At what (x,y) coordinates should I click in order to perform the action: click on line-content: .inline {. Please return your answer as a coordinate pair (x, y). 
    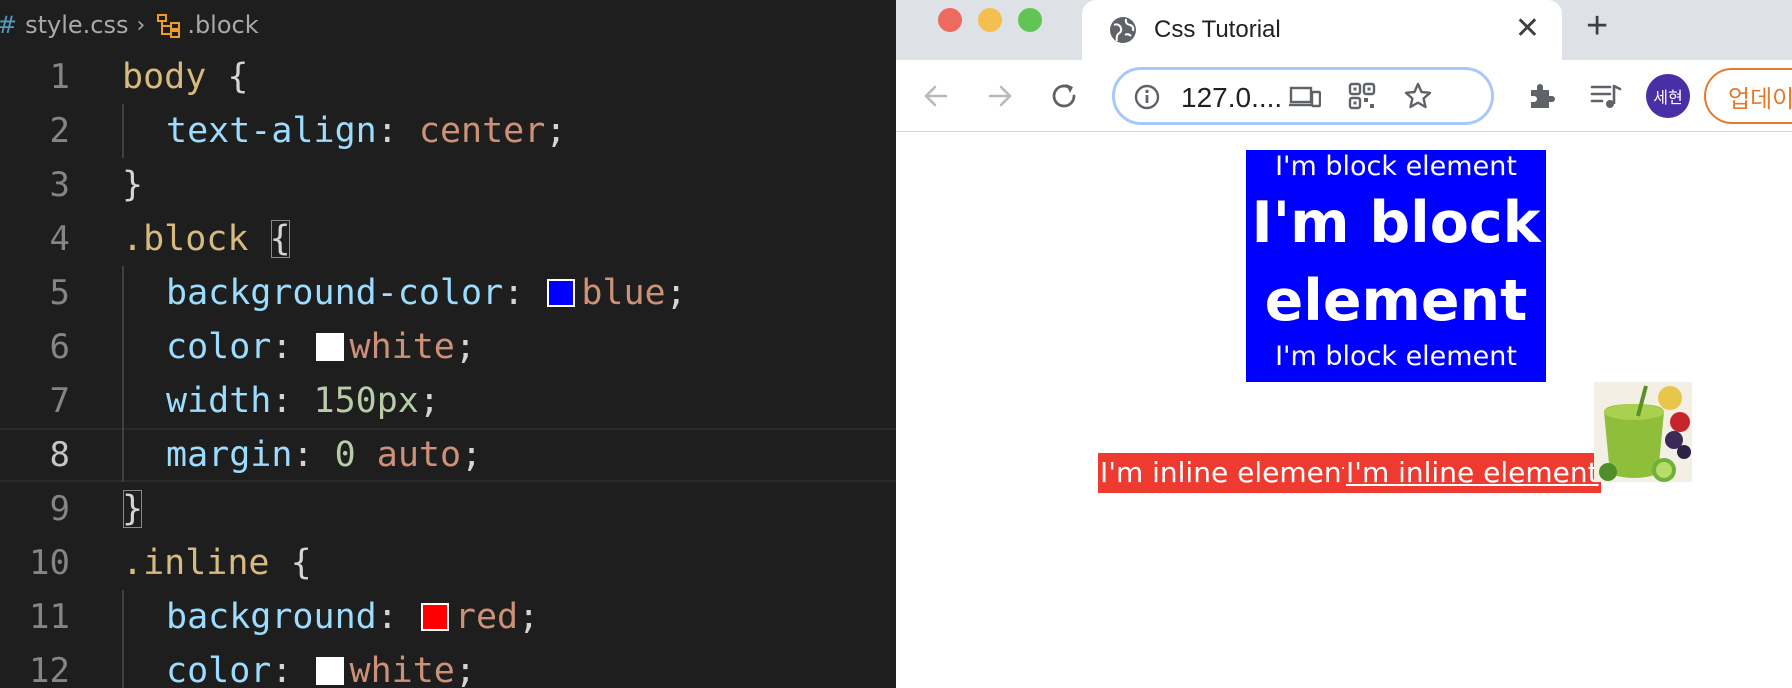
    Looking at the image, I should click on (217, 563).